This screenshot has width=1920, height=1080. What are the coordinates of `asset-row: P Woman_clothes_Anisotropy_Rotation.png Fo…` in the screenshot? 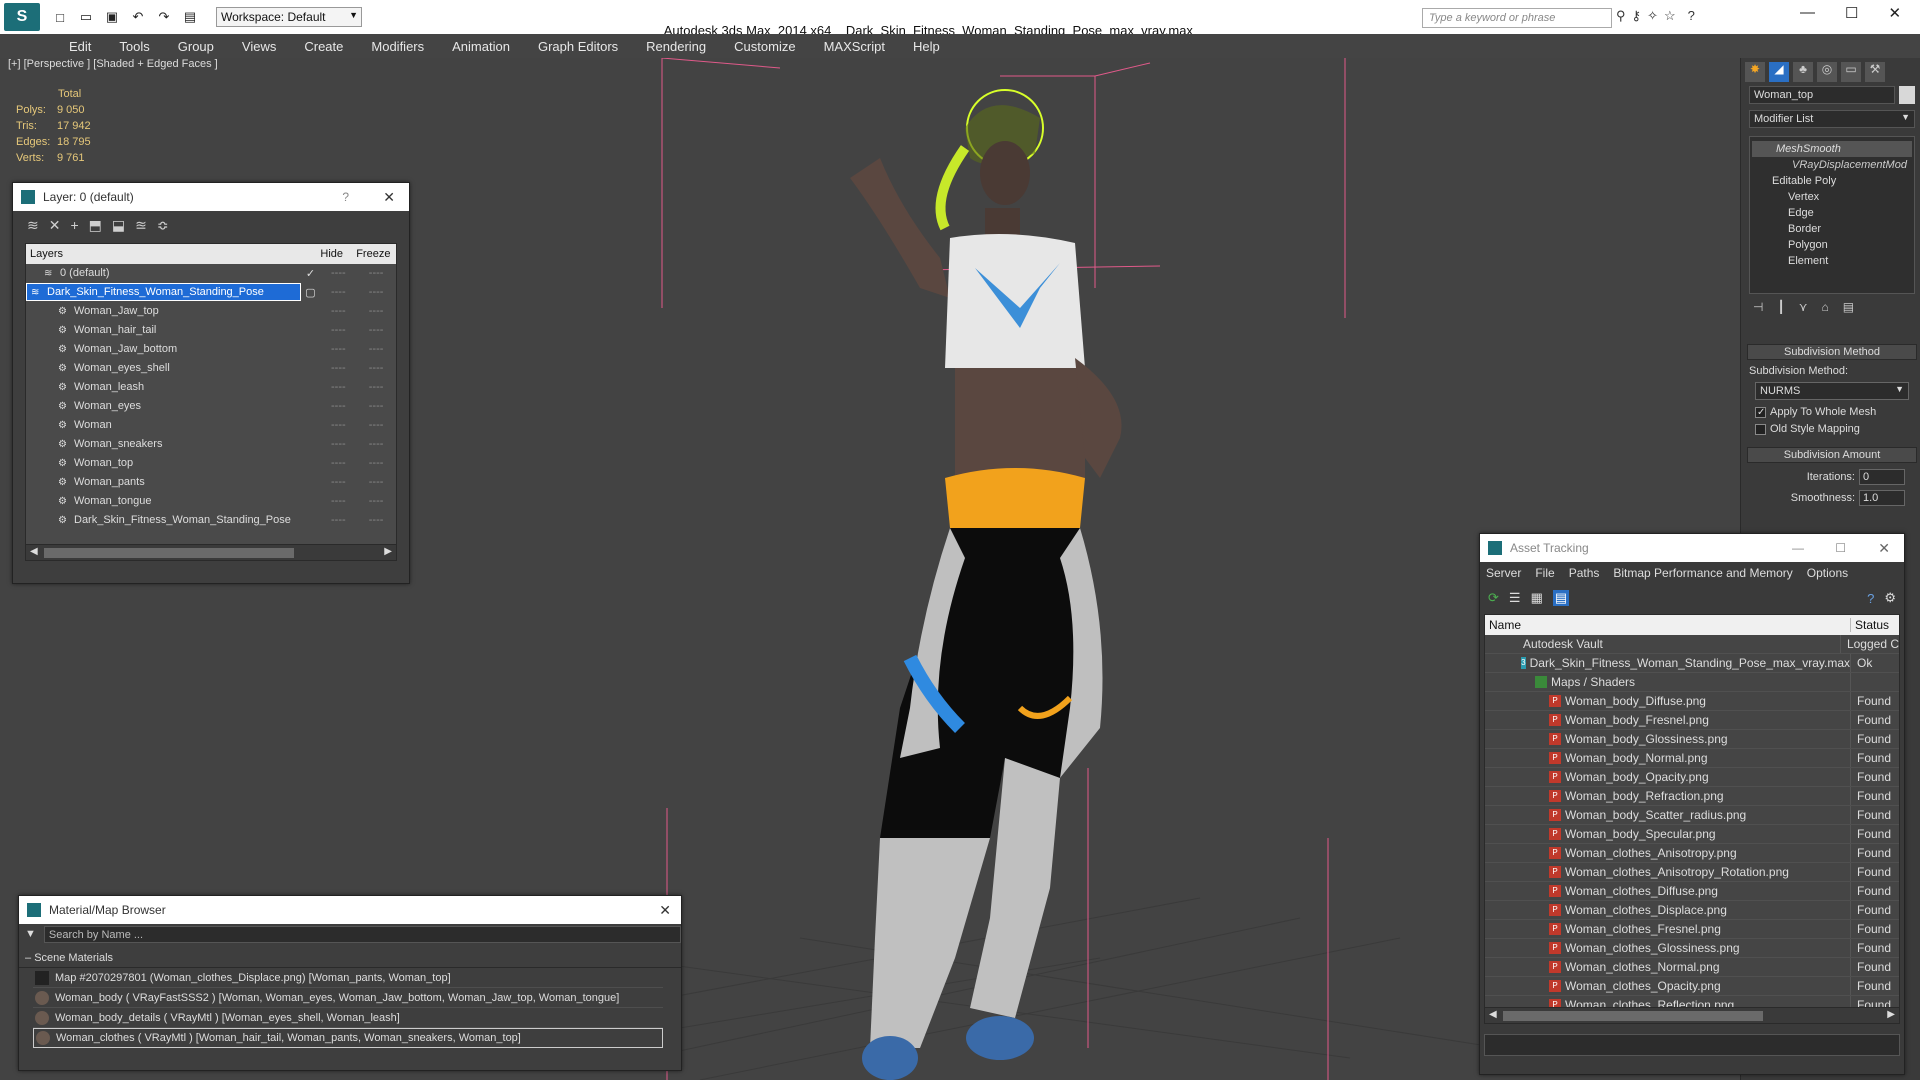 It's located at (1692, 872).